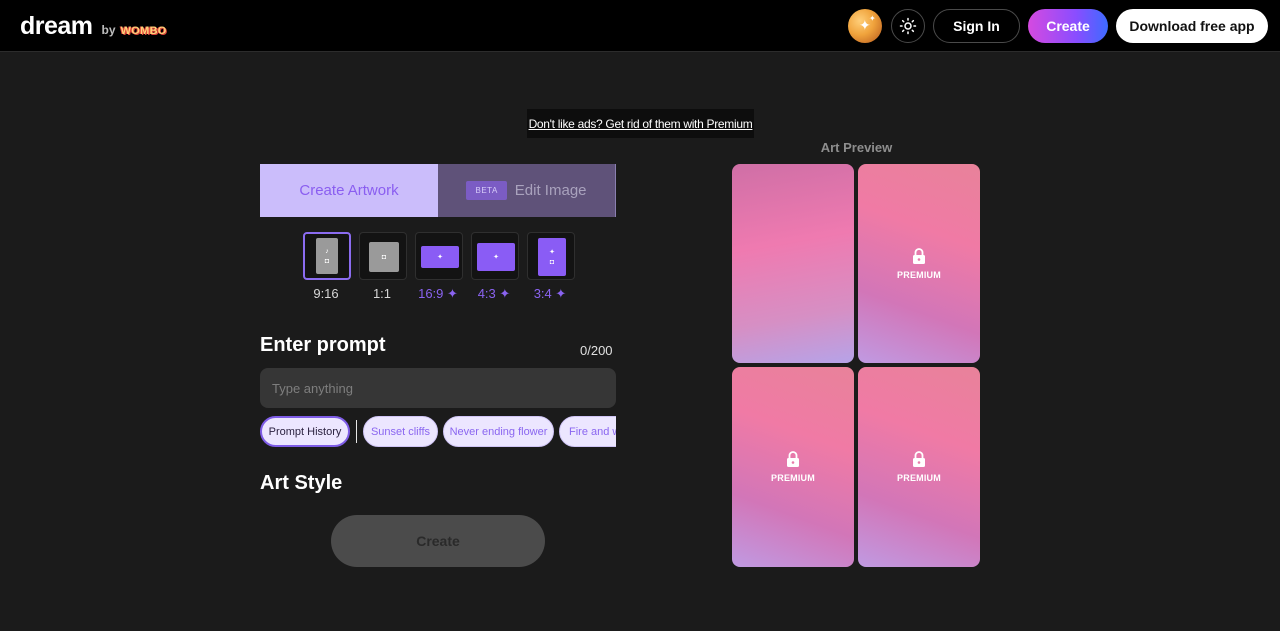 The image size is (1280, 631). I want to click on art-preview-title: Art Preview, so click(856, 147).